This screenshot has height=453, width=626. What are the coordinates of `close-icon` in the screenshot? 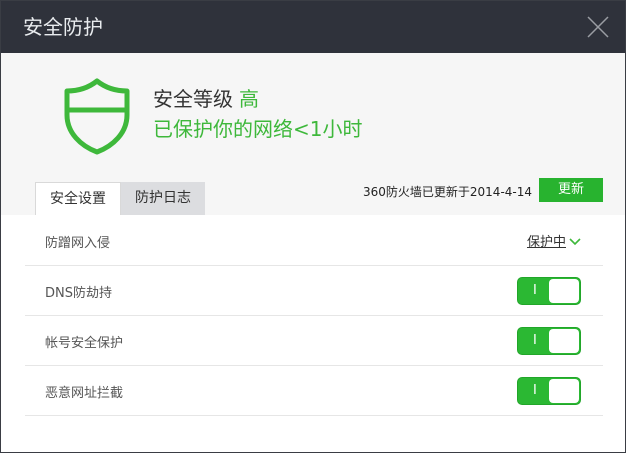 It's located at (598, 27).